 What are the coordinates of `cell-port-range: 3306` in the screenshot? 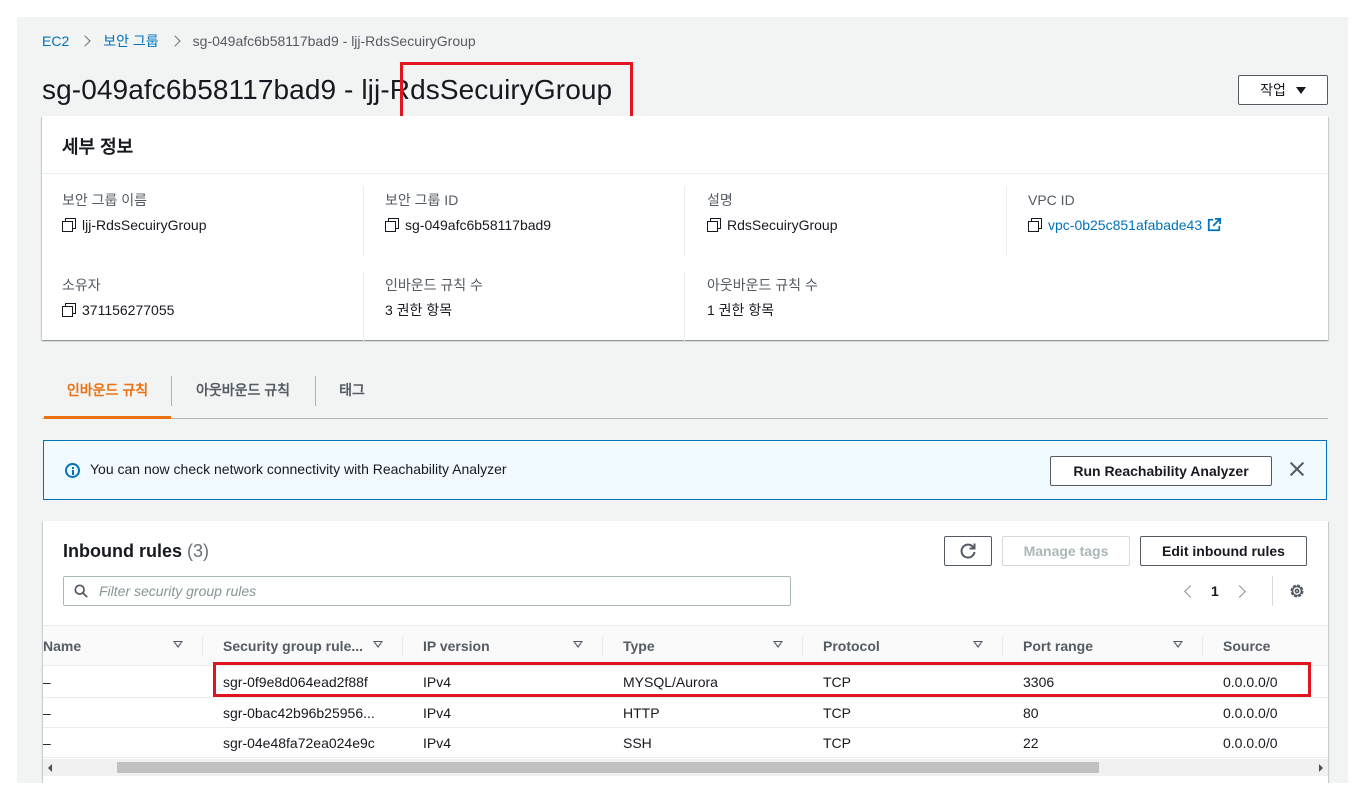 It's located at (1103, 681).